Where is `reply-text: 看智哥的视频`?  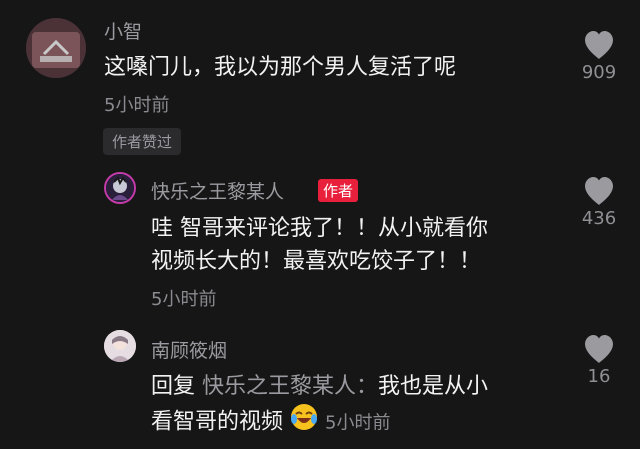
reply-text: 看智哥的视频 is located at coordinates (217, 422).